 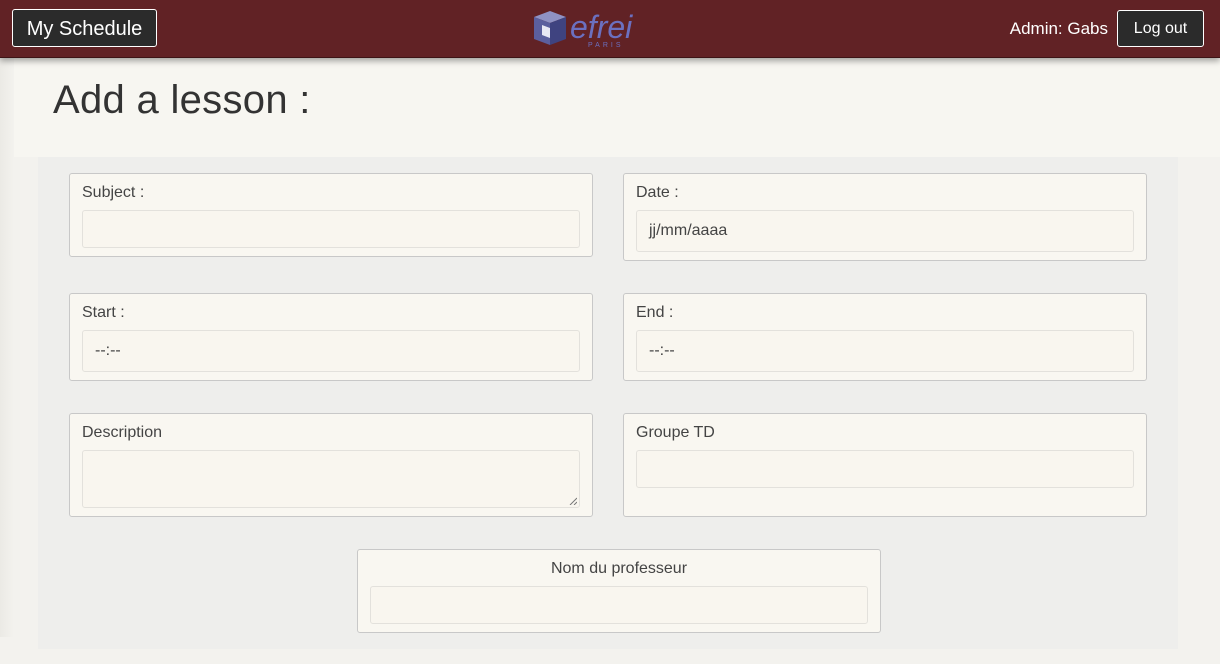 What do you see at coordinates (1160, 28) in the screenshot?
I see `logout-button: Log out` at bounding box center [1160, 28].